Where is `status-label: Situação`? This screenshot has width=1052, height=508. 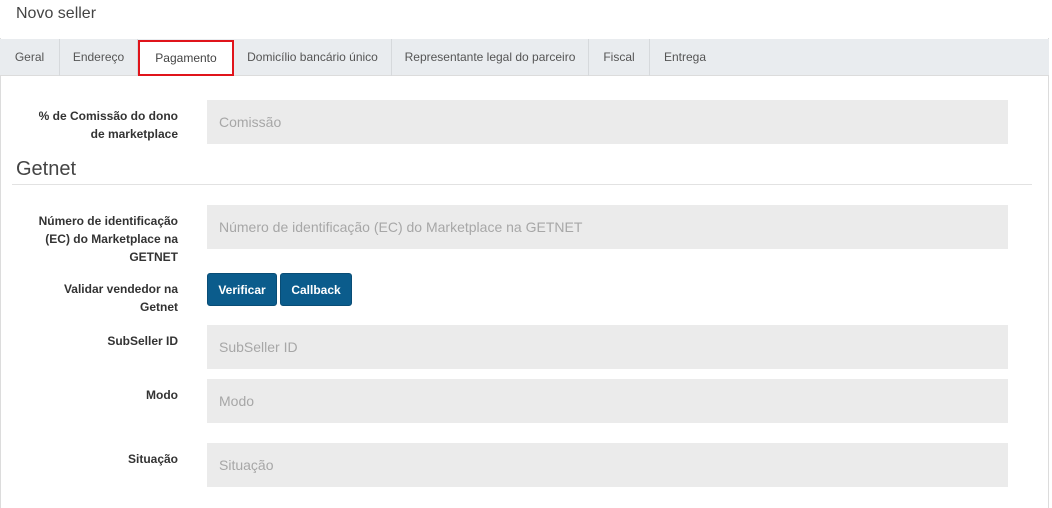
status-label: Situação is located at coordinates (152, 459).